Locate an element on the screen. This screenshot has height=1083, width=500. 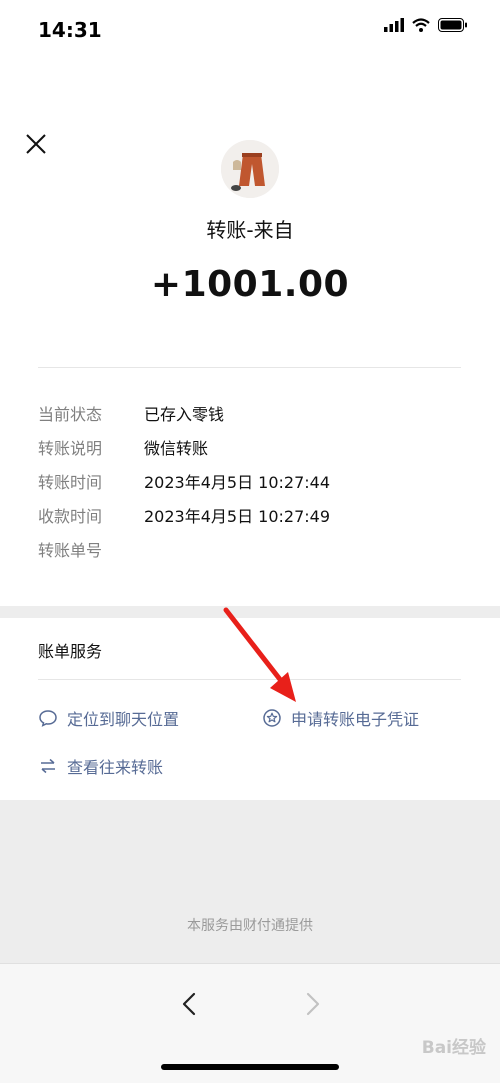
status-icons is located at coordinates (426, 25).